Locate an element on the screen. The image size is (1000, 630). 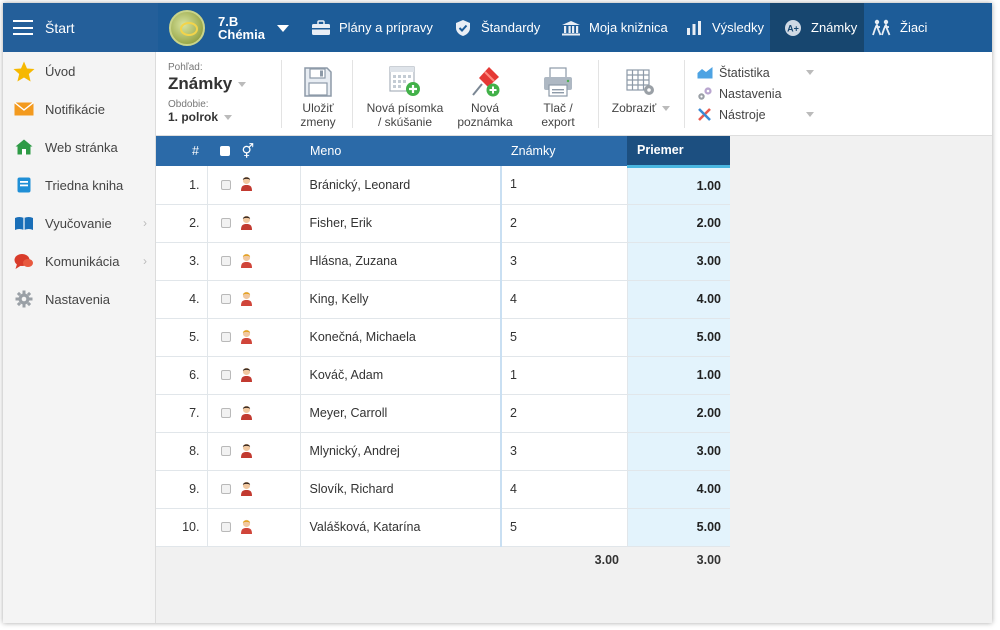
save-changes-button: Uložiť zmeny is located at coordinates (318, 95).